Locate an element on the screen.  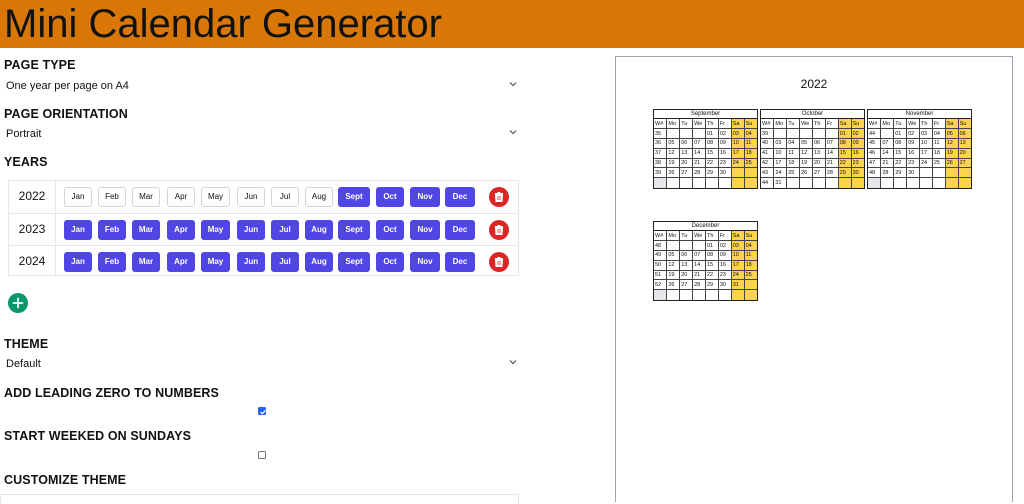
week-number-cell: 48 is located at coordinates (875, 173).